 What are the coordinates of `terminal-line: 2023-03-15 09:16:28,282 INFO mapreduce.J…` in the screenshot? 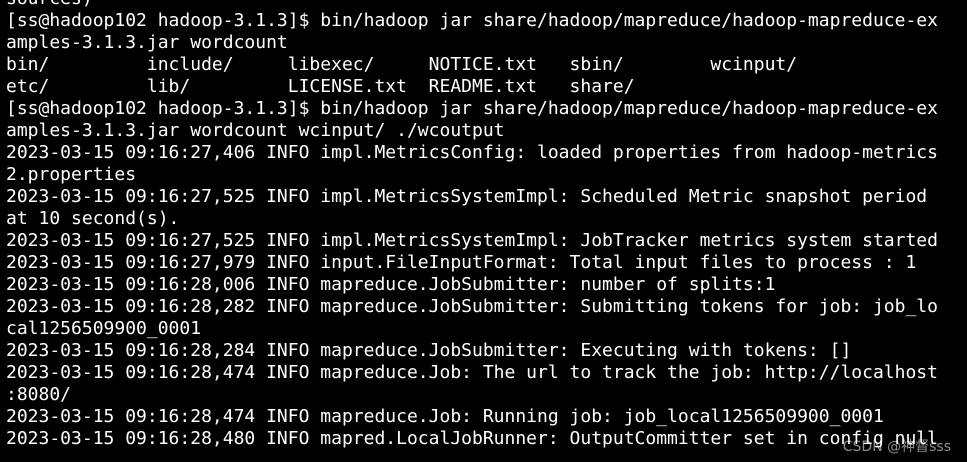 It's located at (472, 306).